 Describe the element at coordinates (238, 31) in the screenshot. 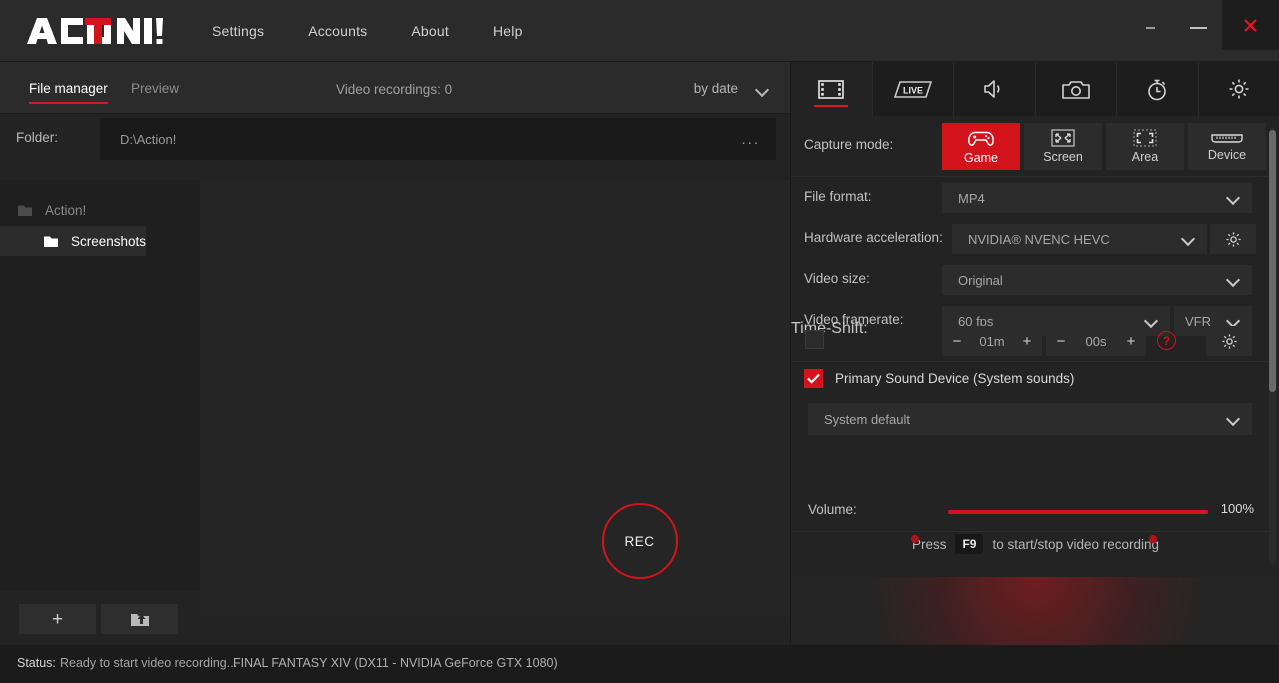

I see `menu-settings: Settings` at that location.